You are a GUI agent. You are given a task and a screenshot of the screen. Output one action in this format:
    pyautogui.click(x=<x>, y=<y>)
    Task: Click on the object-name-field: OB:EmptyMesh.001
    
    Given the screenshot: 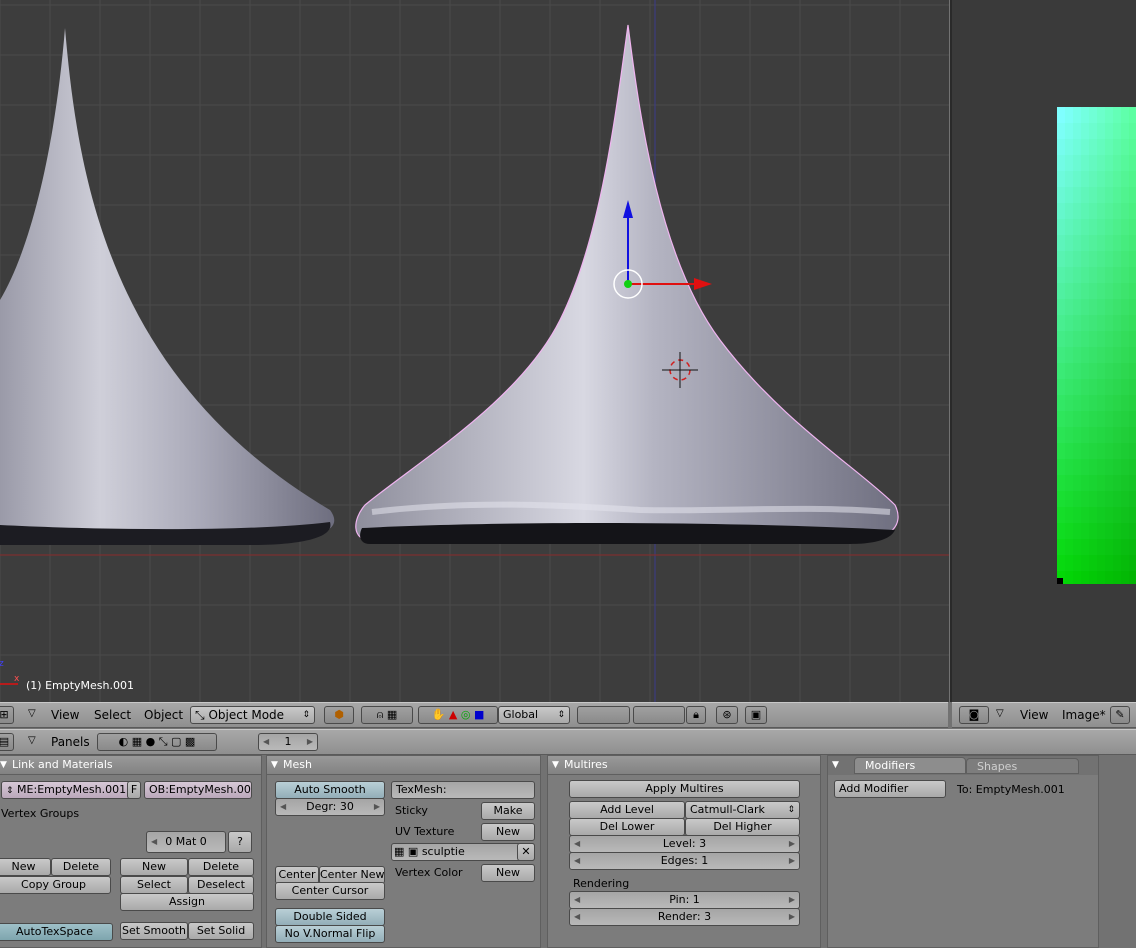 What is the action you would take?
    pyautogui.click(x=198, y=790)
    